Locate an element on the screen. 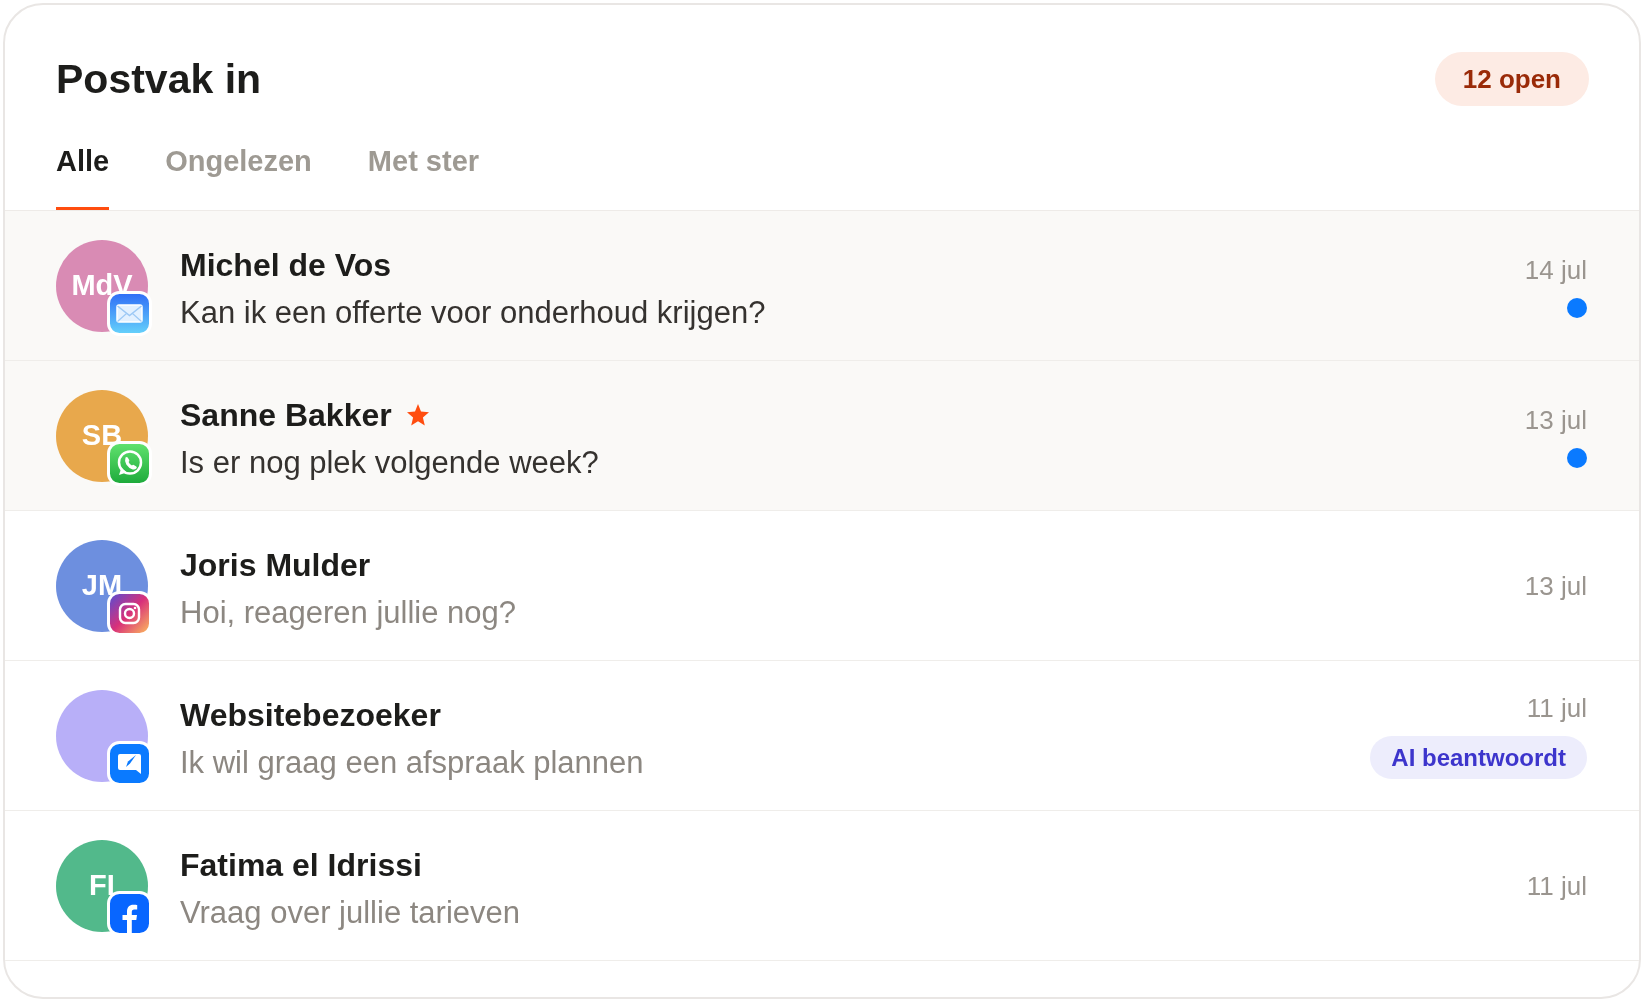 This screenshot has height=1002, width=1644. contact-name: Joris Mulder is located at coordinates (275, 564).